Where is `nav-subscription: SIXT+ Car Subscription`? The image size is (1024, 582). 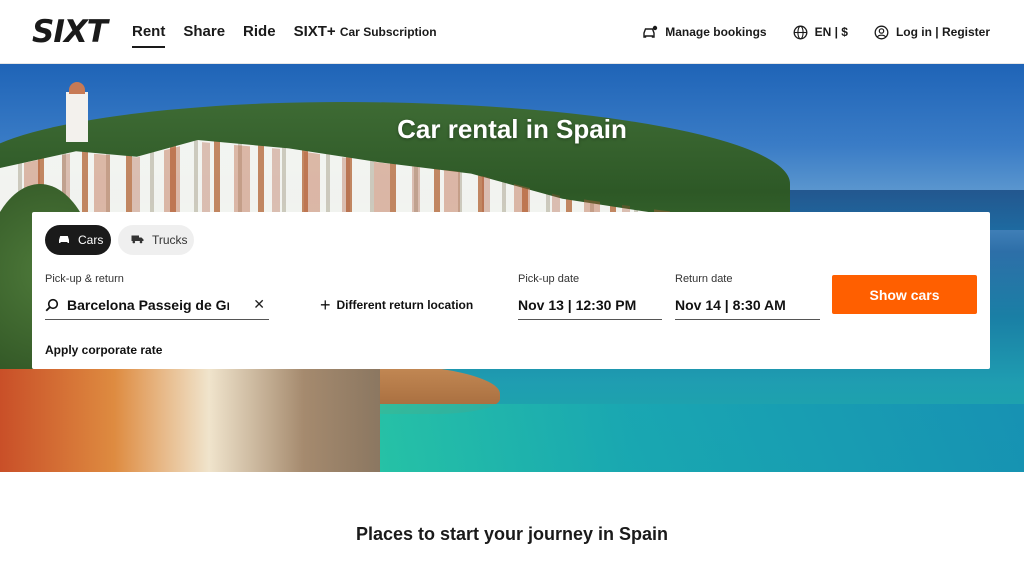 nav-subscription: SIXT+ Car Subscription is located at coordinates (365, 32).